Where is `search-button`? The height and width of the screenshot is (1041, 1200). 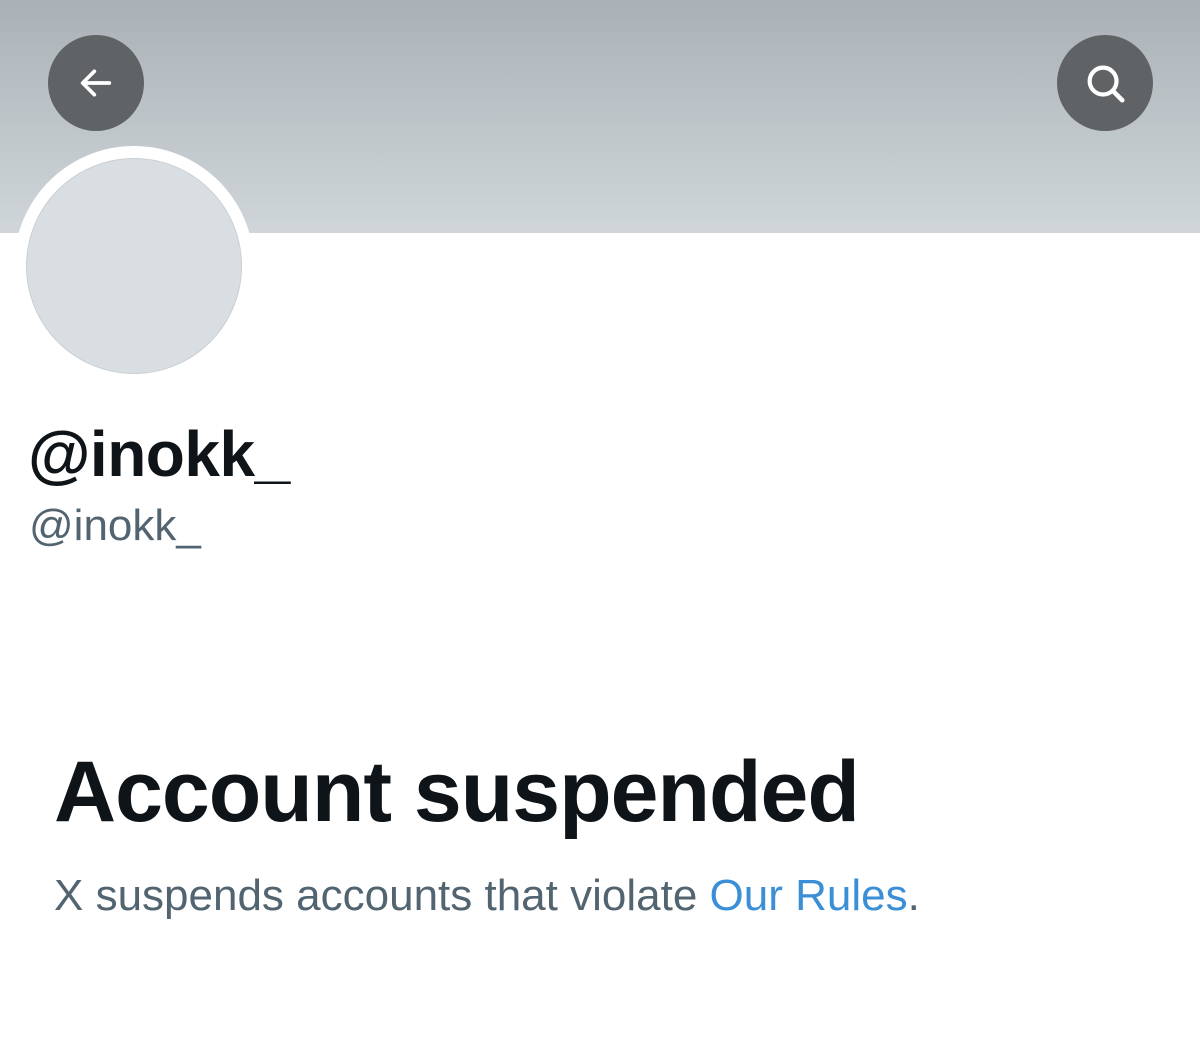 search-button is located at coordinates (1105, 83).